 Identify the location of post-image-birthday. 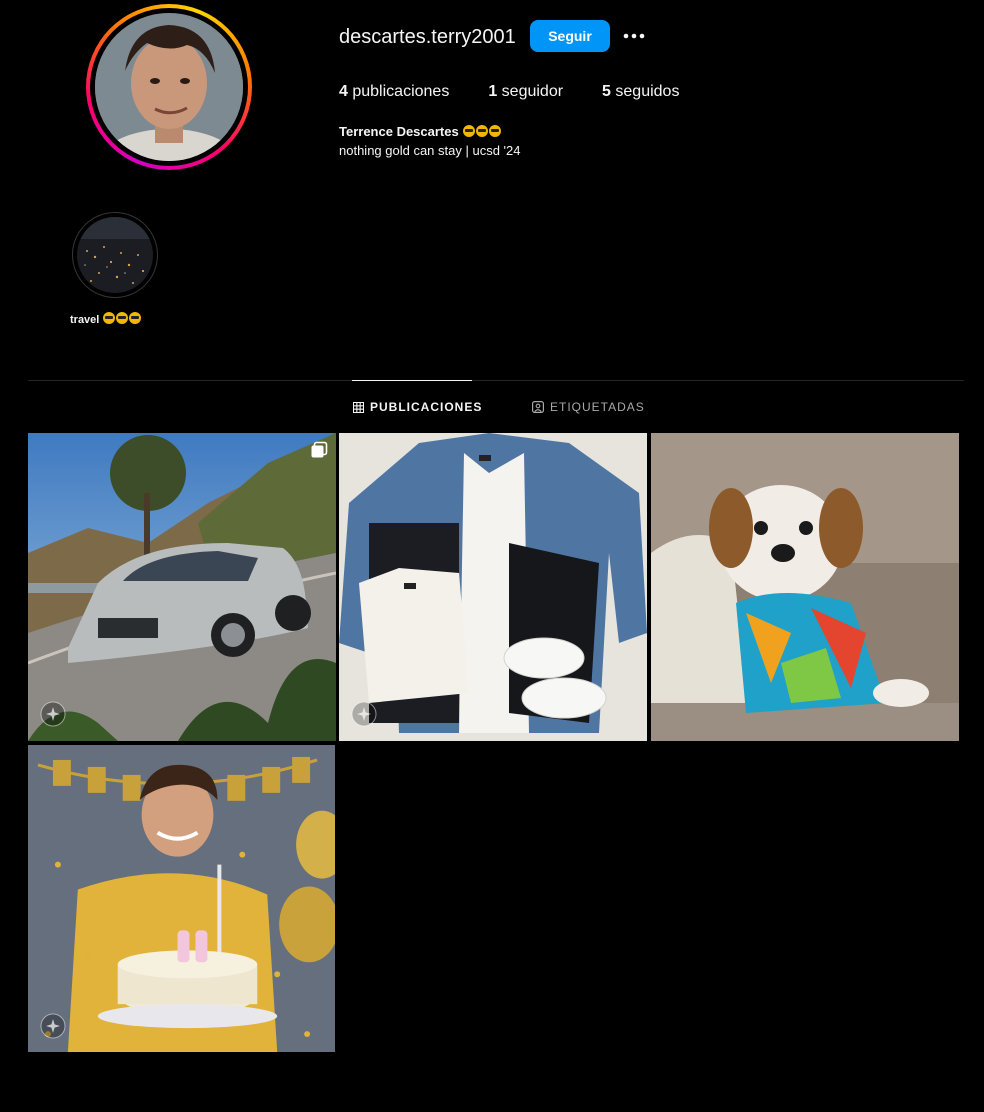
(181, 898).